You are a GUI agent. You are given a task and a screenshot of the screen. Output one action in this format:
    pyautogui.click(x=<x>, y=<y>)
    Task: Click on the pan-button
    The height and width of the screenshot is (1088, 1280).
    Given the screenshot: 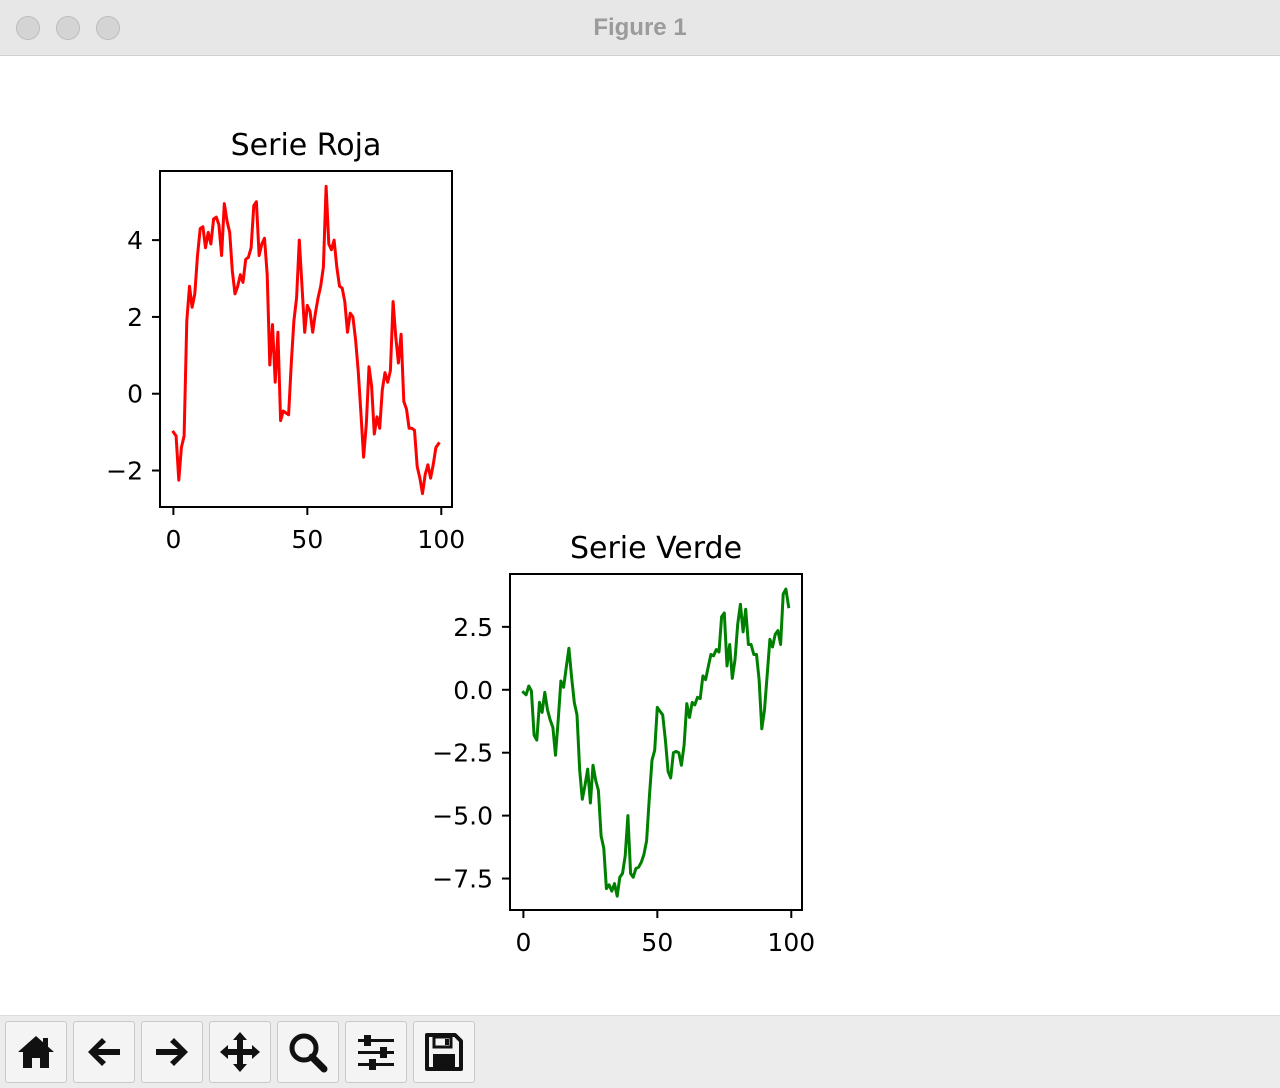 What is the action you would take?
    pyautogui.click(x=240, y=1052)
    